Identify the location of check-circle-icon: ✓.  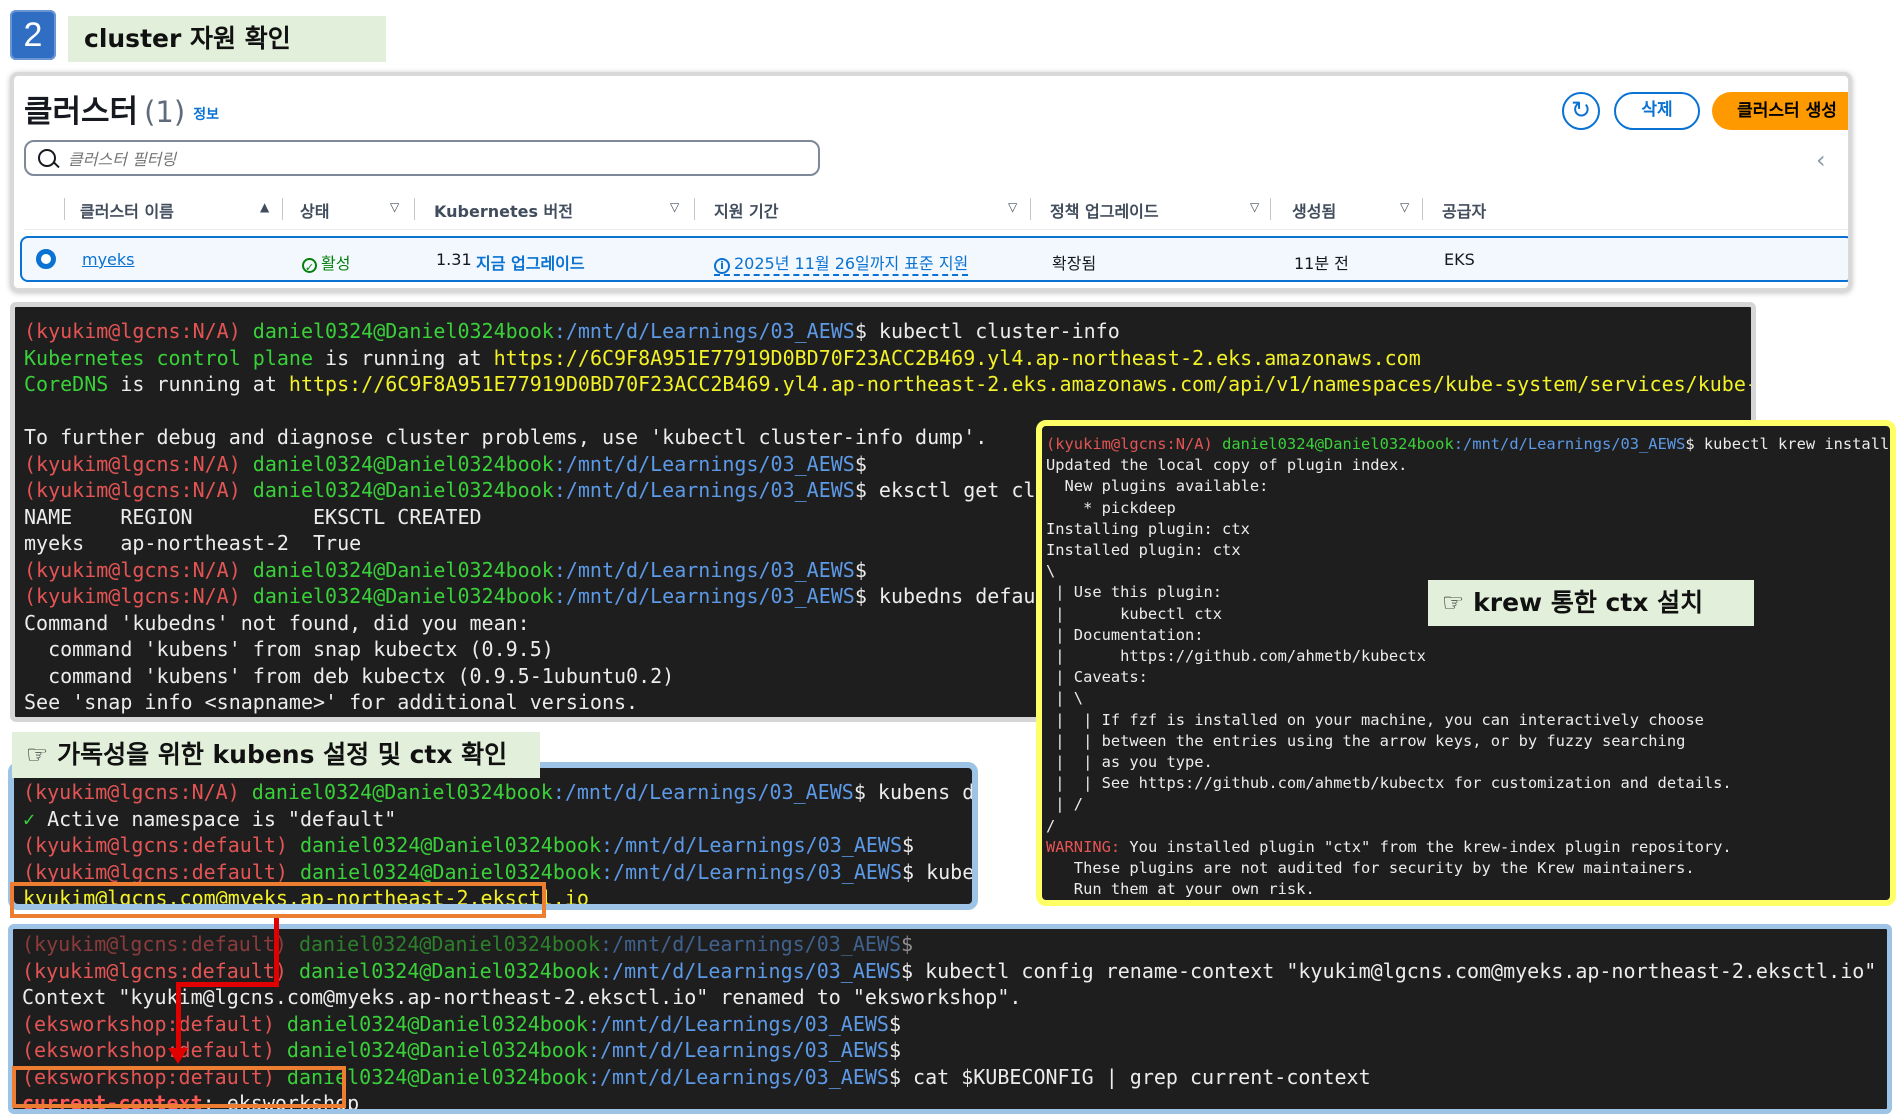
(309, 266).